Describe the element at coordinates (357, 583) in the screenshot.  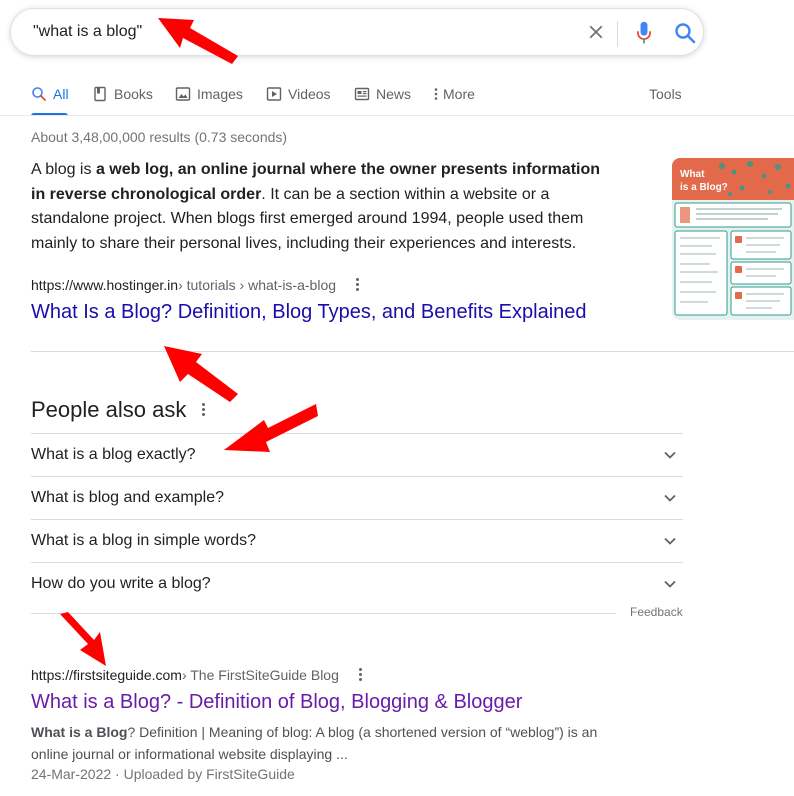
I see `paa-question: How do you write a blog?` at that location.